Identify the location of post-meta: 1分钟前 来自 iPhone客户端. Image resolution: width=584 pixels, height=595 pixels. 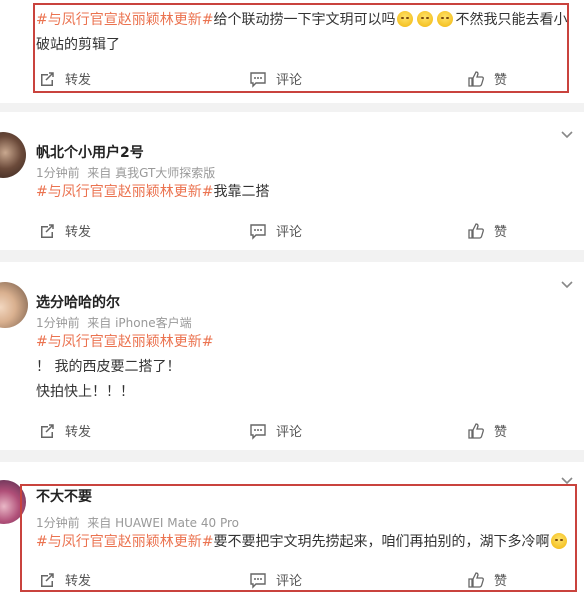
(114, 322).